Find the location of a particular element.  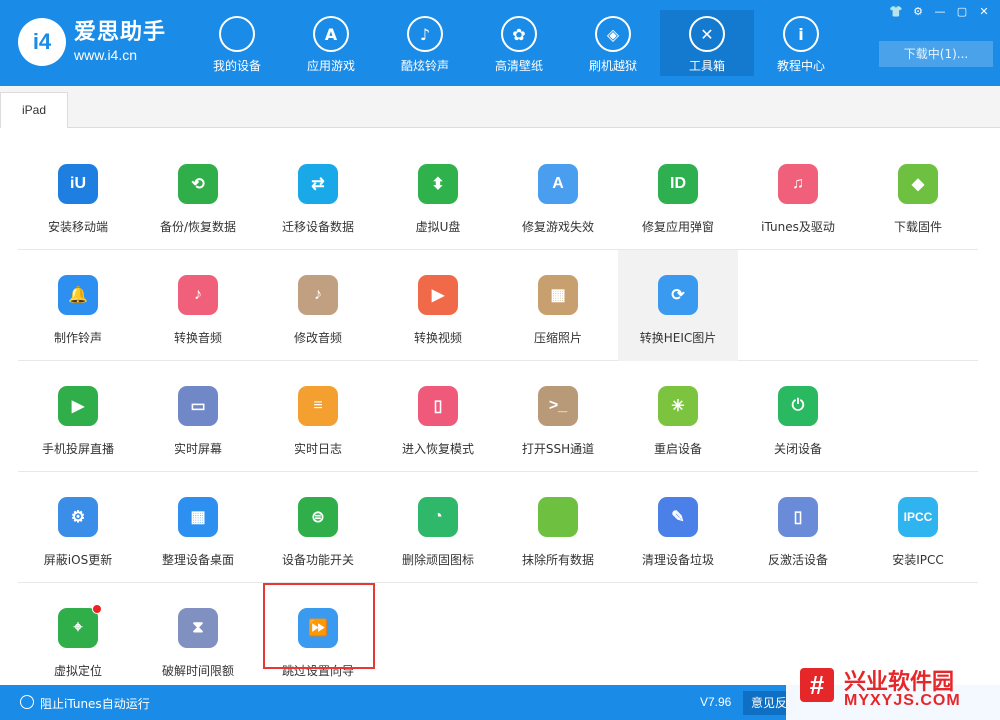

watermark: # 兴业软件园 MYXYJS.COM is located at coordinates (893, 690).